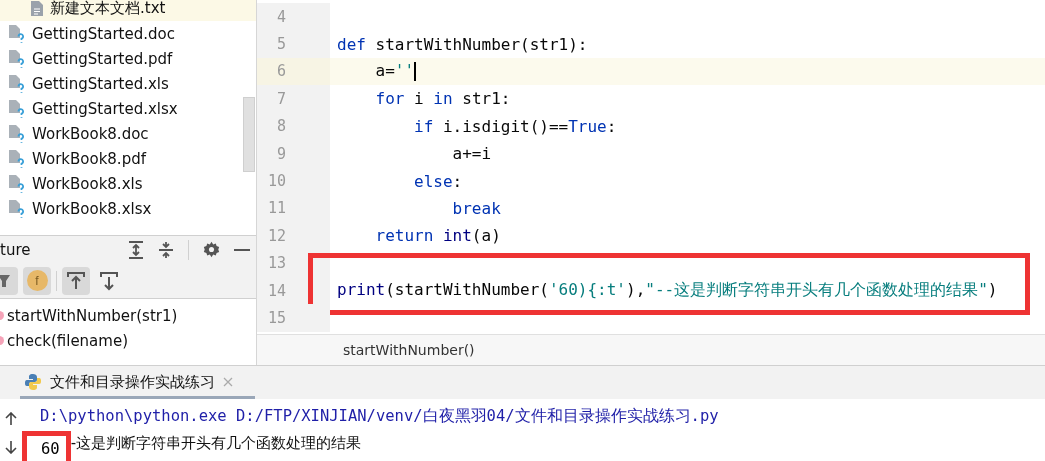 The height and width of the screenshot is (461, 1045). I want to click on code-line: a+=i, so click(471, 154).